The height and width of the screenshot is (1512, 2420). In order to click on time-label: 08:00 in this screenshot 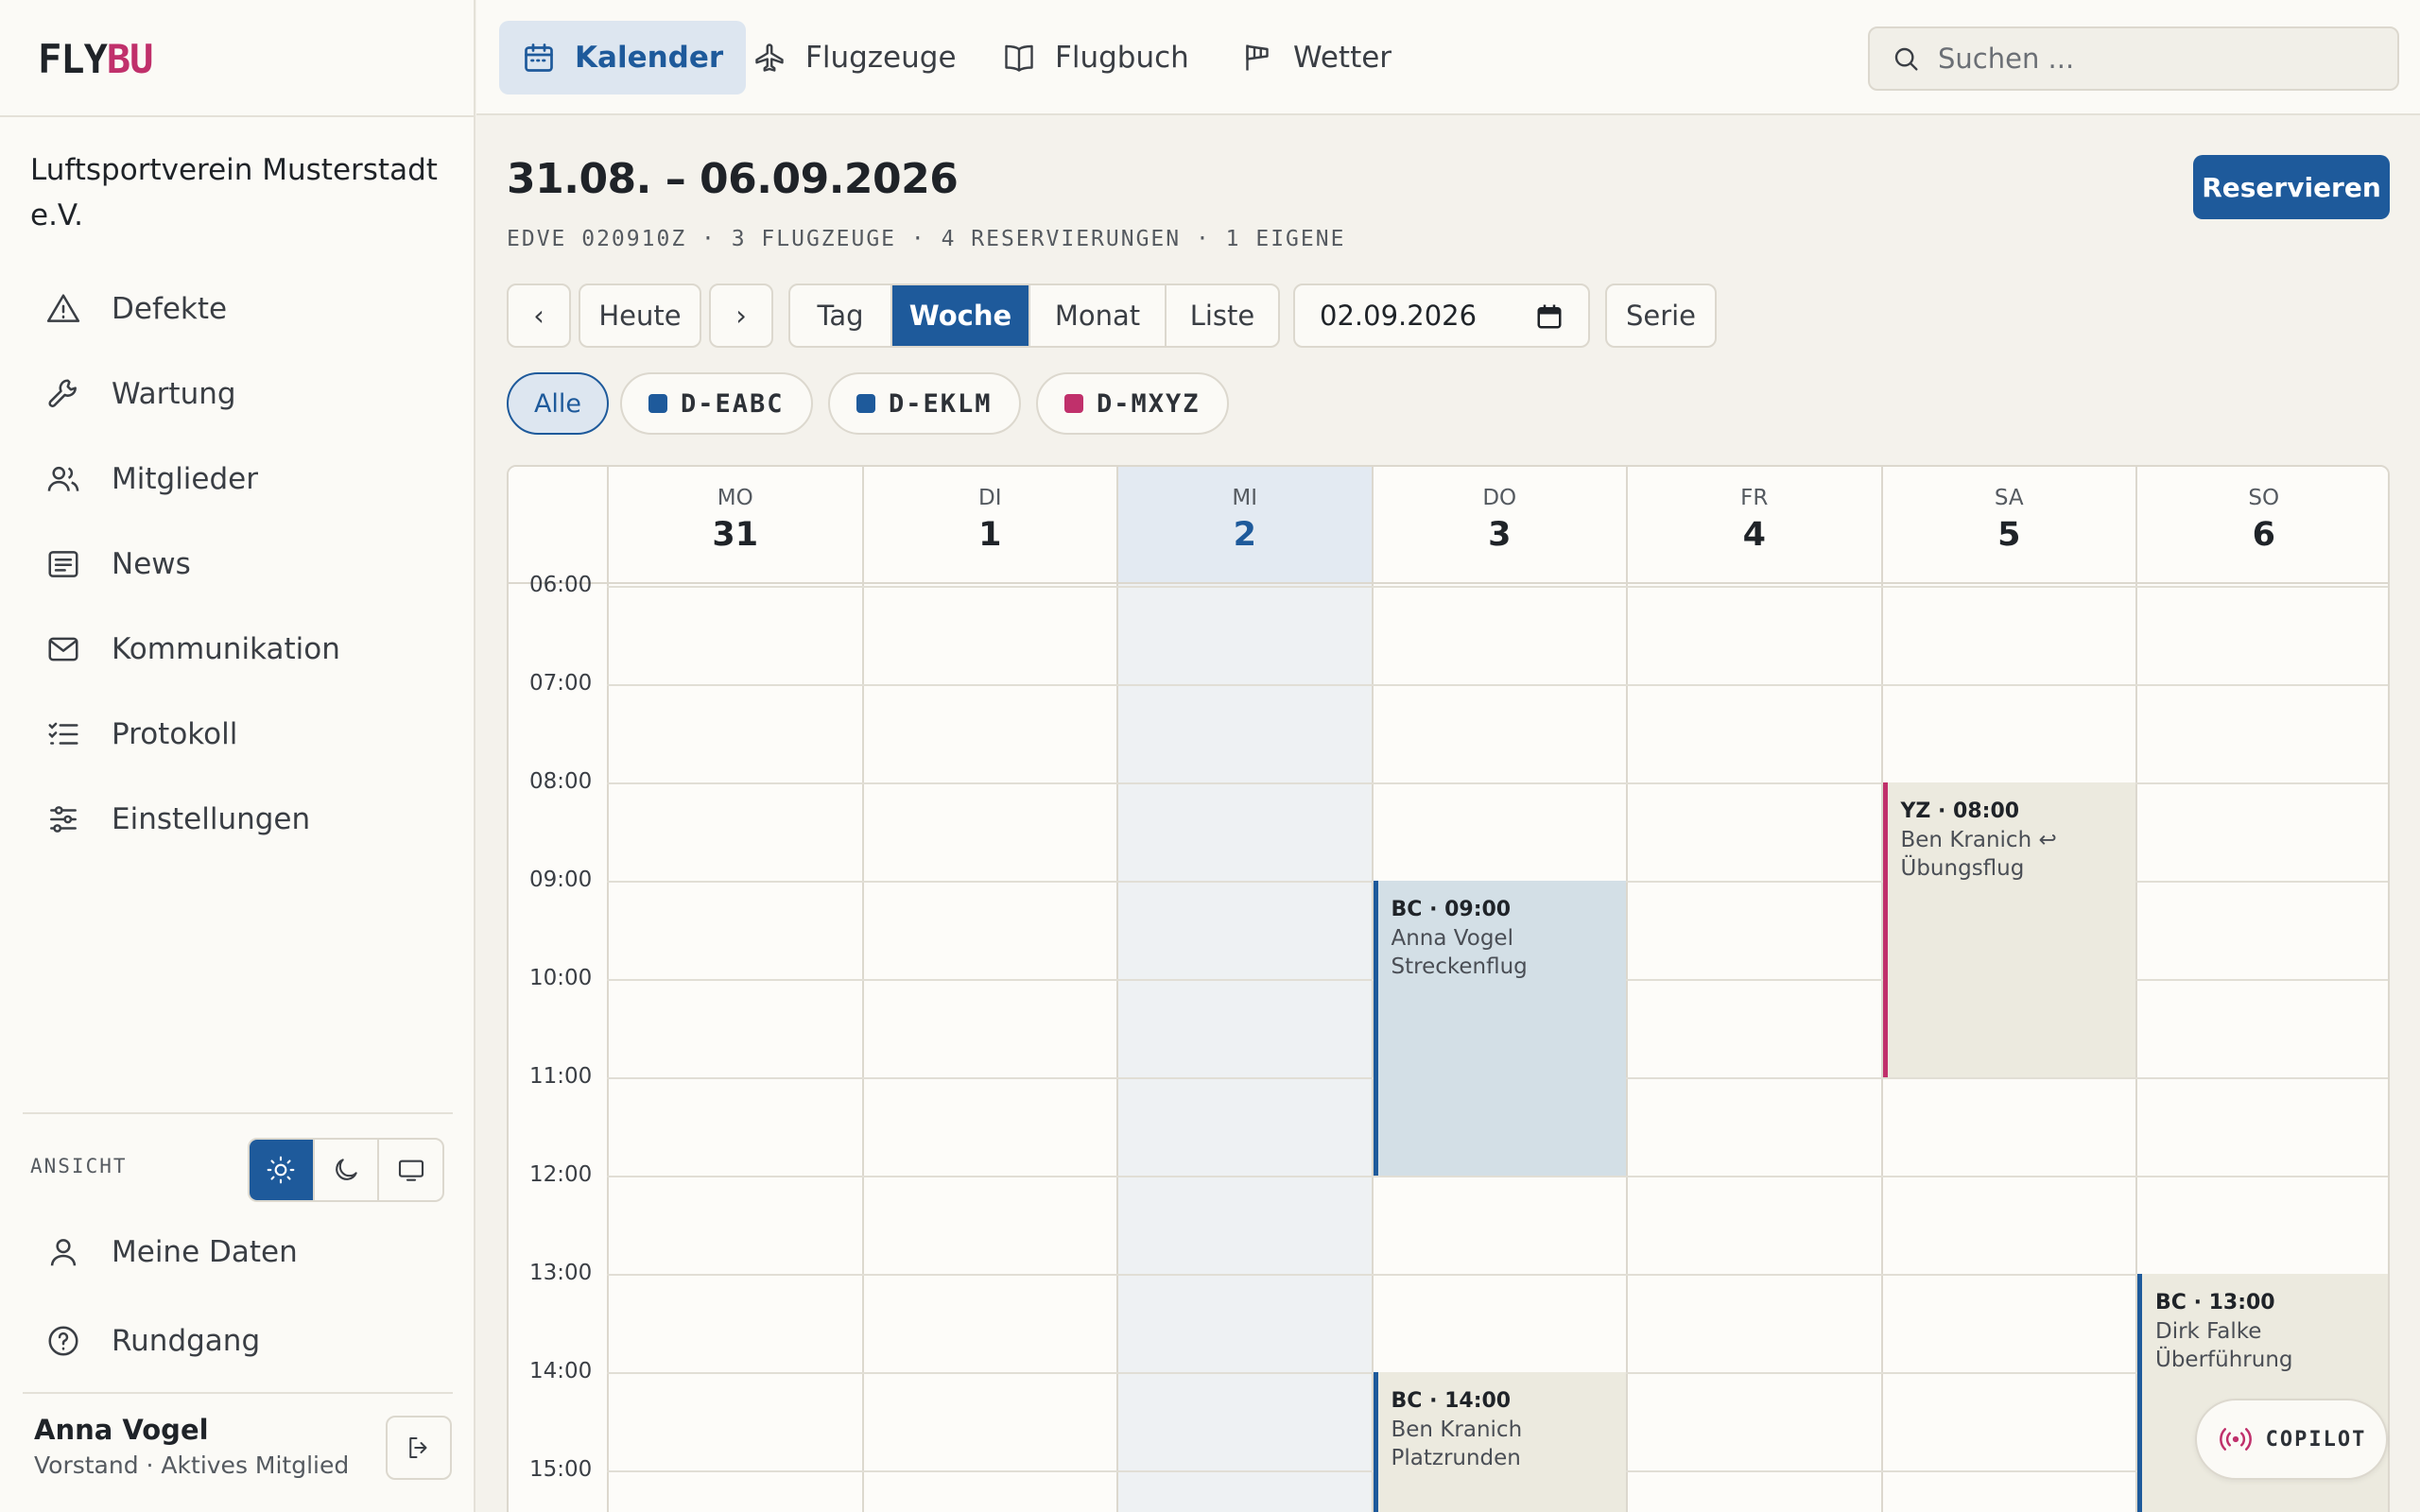, I will do `click(561, 781)`.